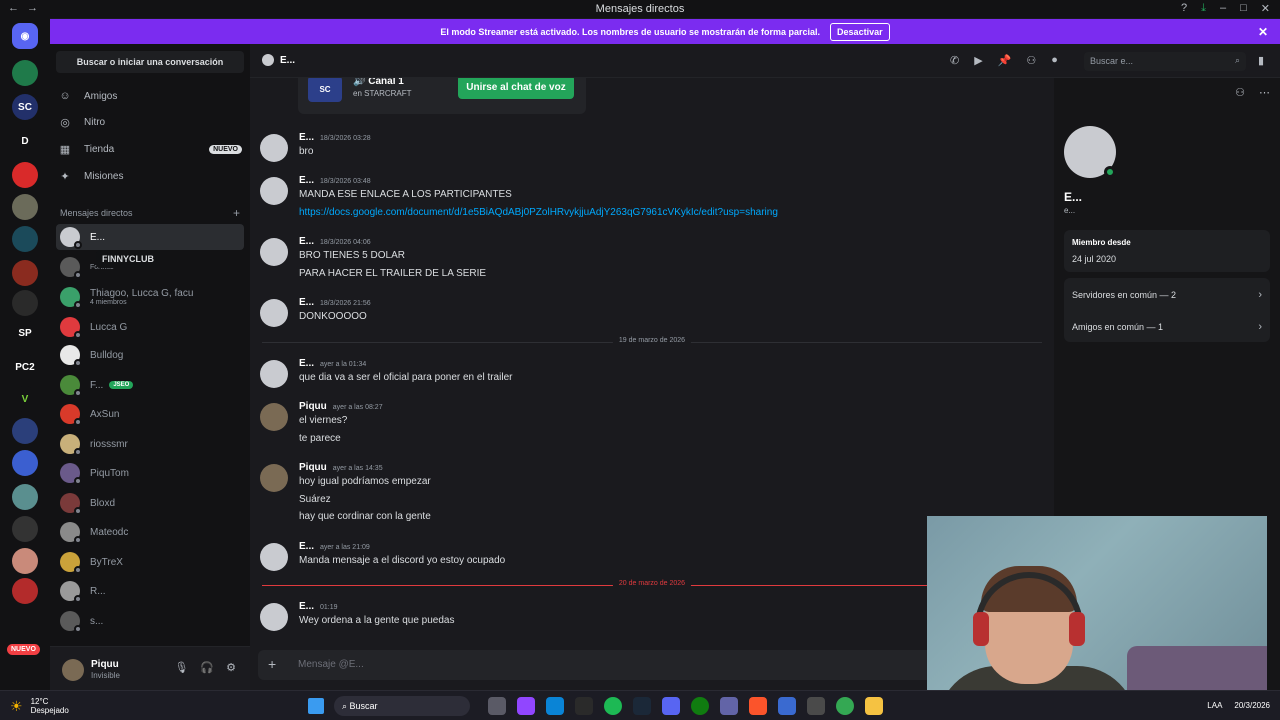 This screenshot has width=1280, height=720. I want to click on mutual-servers-row: Servidores en común — 2 ›, so click(1167, 295).